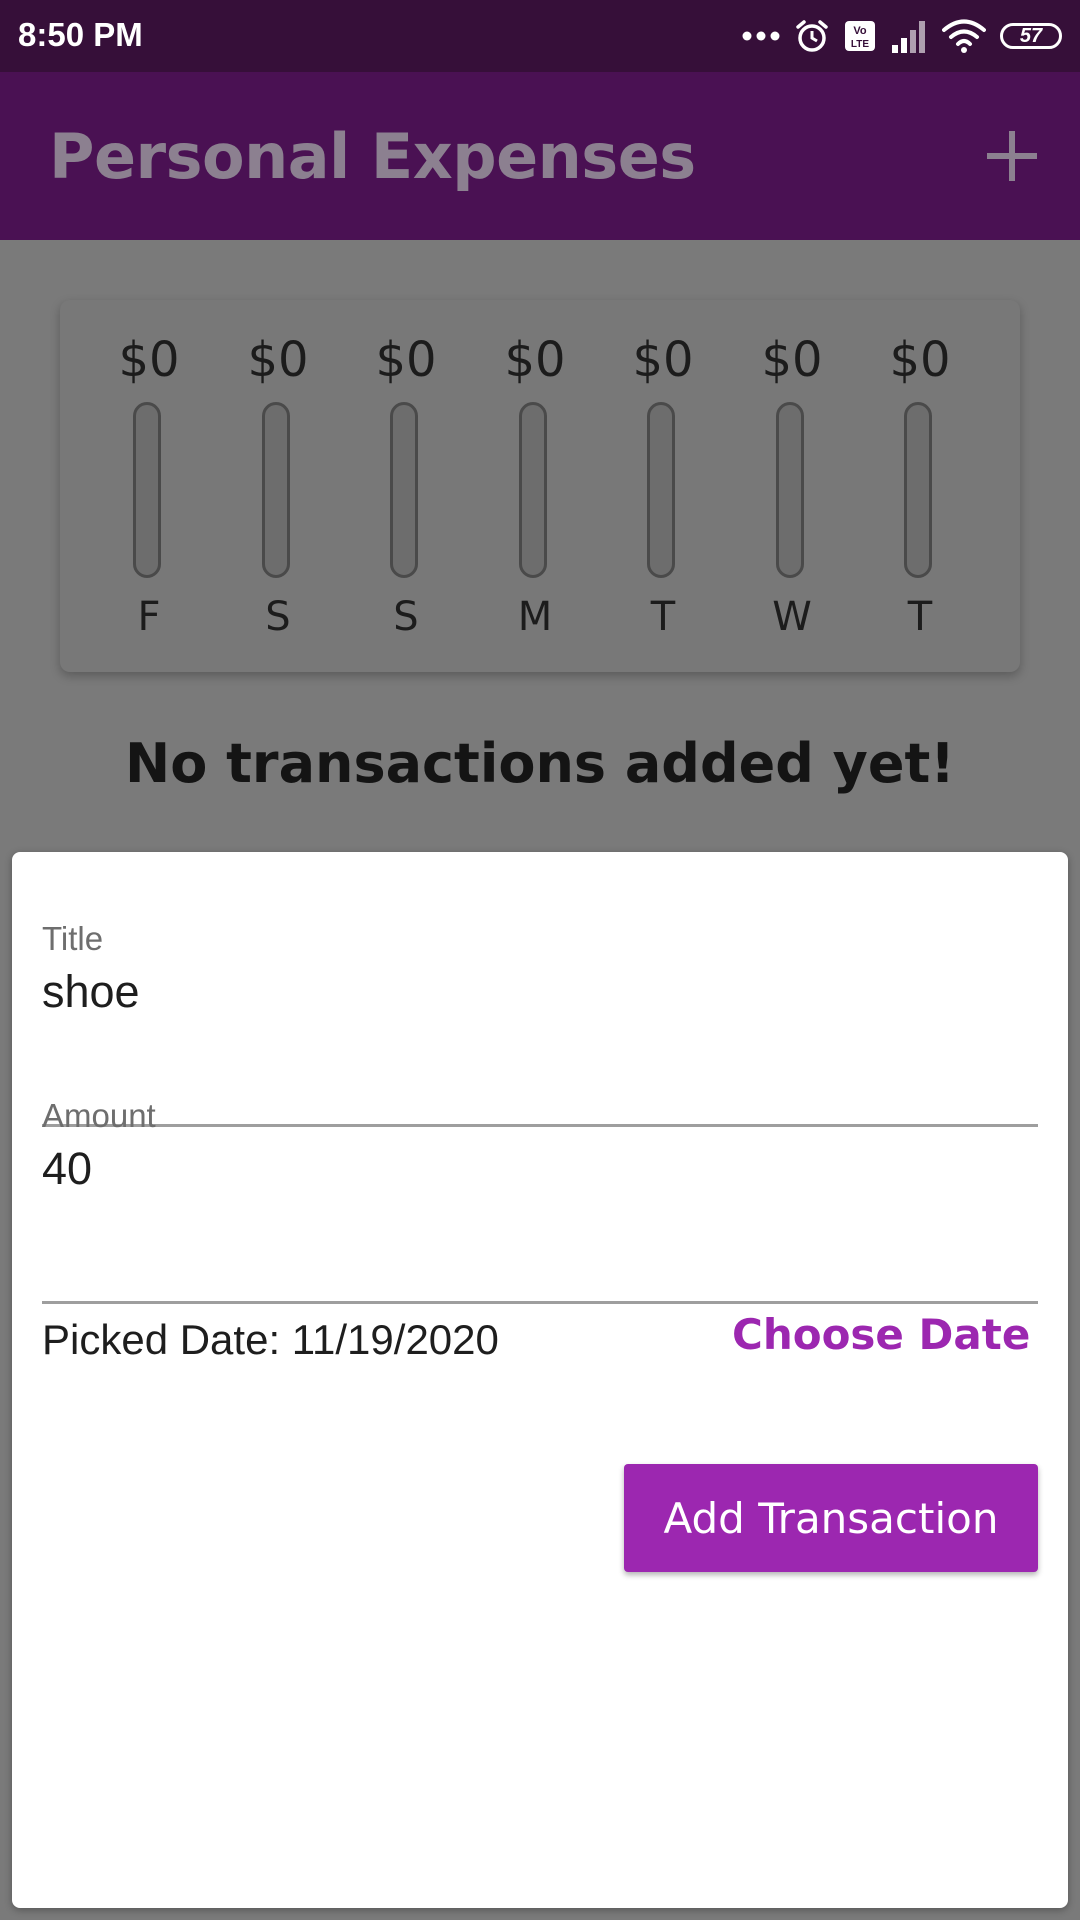 The width and height of the screenshot is (1080, 1920). Describe the element at coordinates (812, 36) in the screenshot. I see `alarm-icon` at that location.